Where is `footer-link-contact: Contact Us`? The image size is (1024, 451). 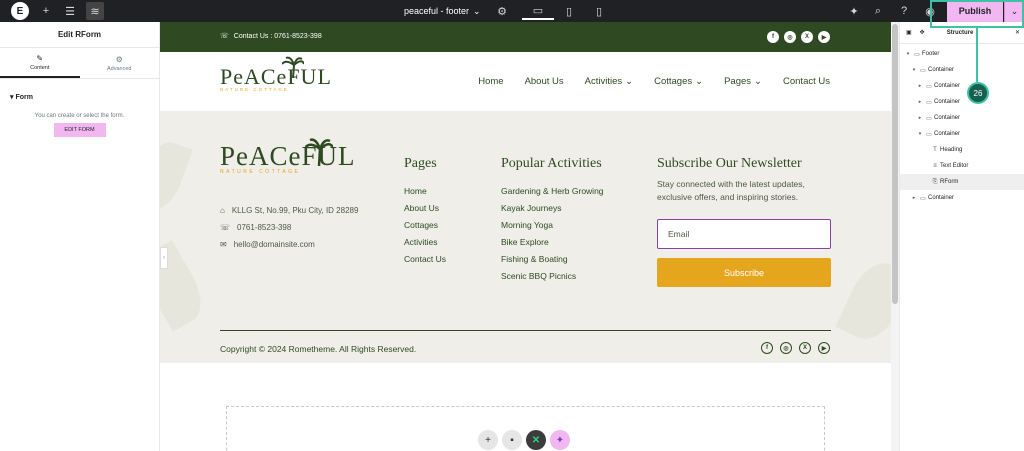
footer-link-contact: Contact Us is located at coordinates (425, 259).